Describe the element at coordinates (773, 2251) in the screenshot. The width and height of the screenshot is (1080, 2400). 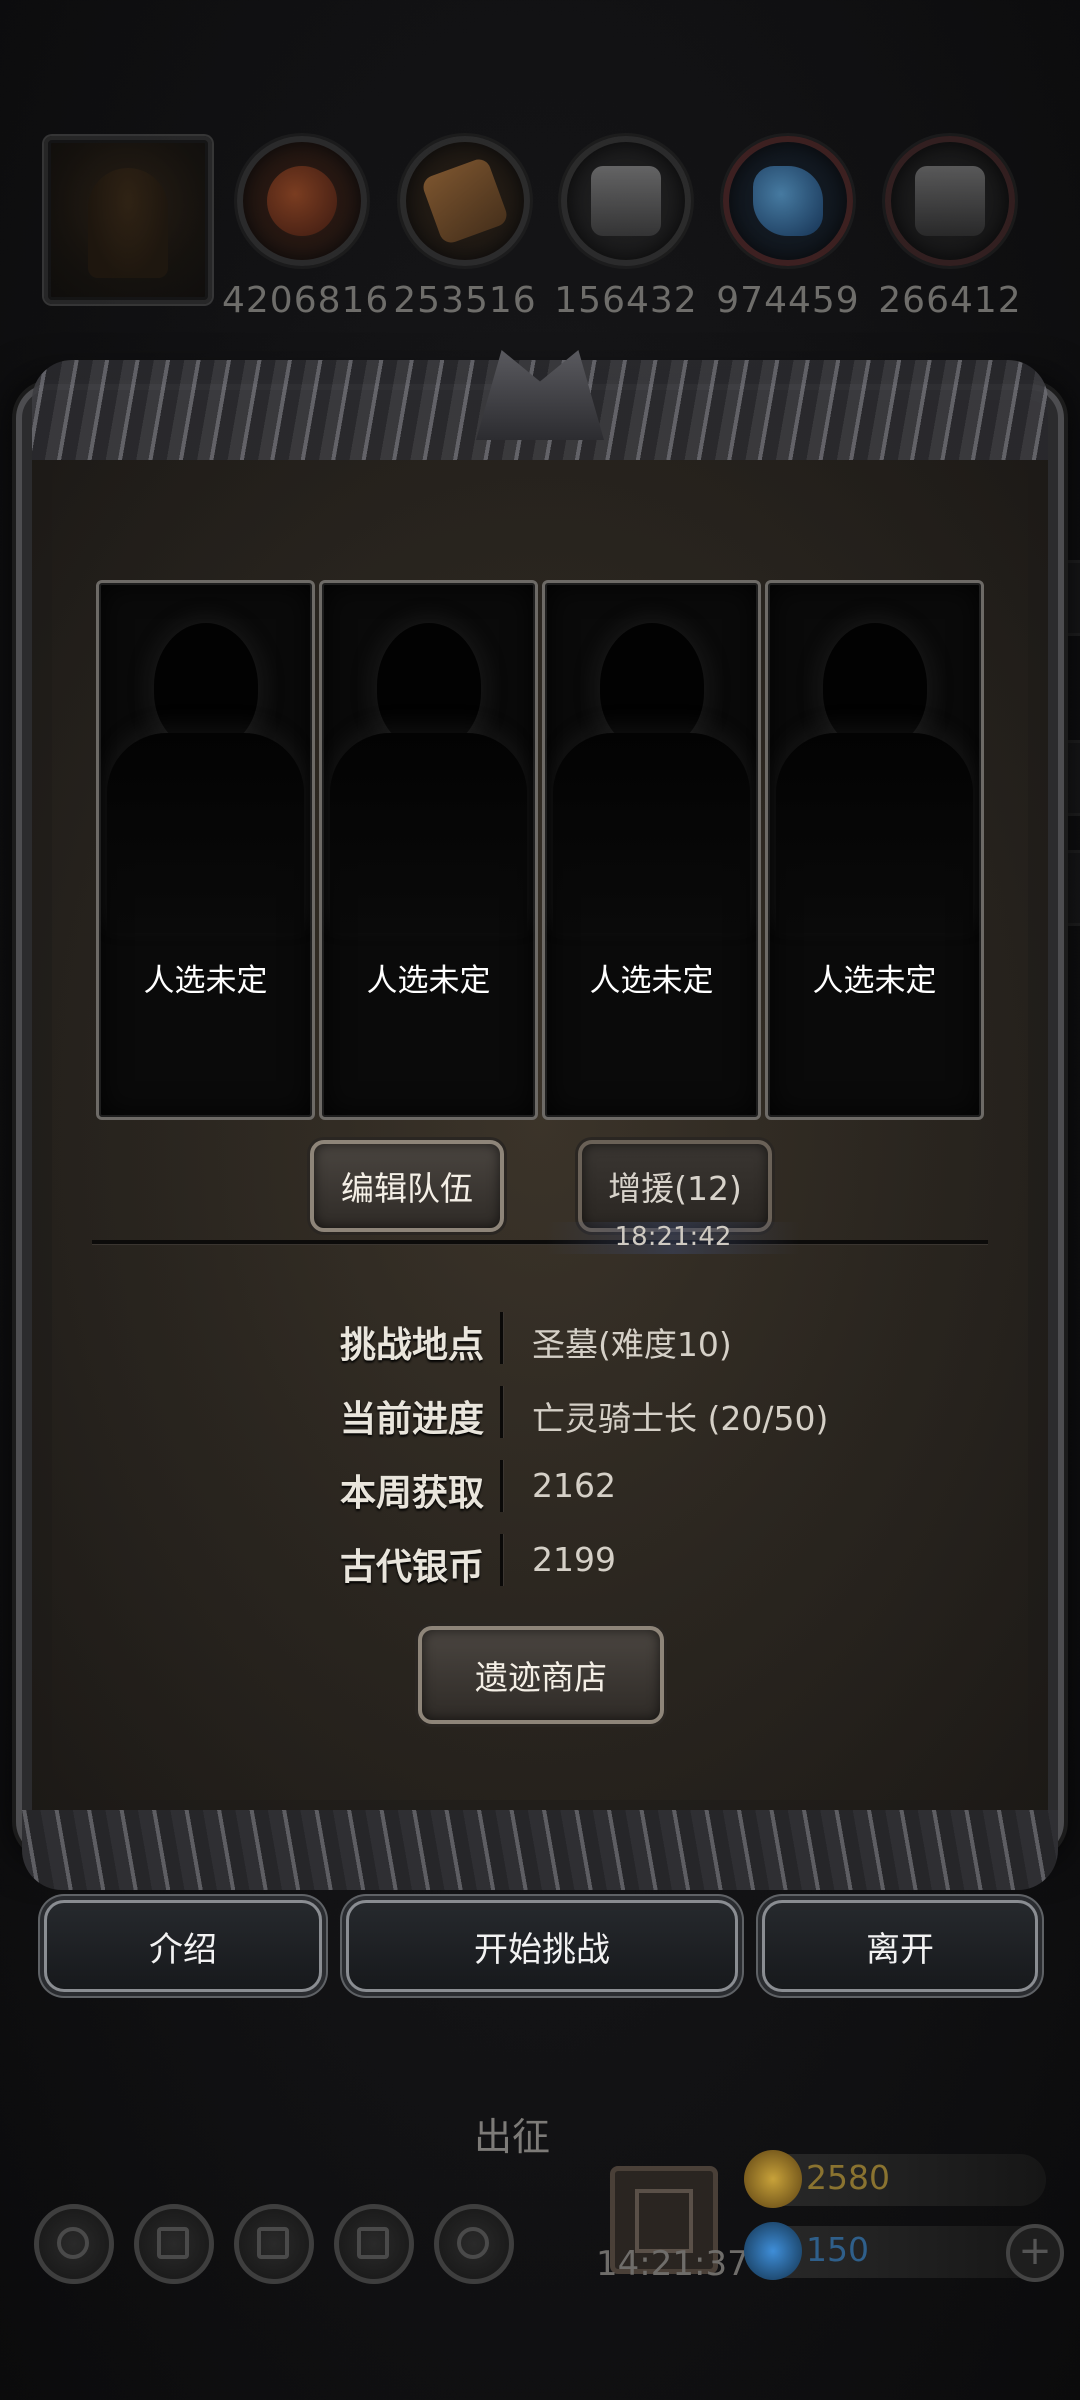
I see `gem-icon` at that location.